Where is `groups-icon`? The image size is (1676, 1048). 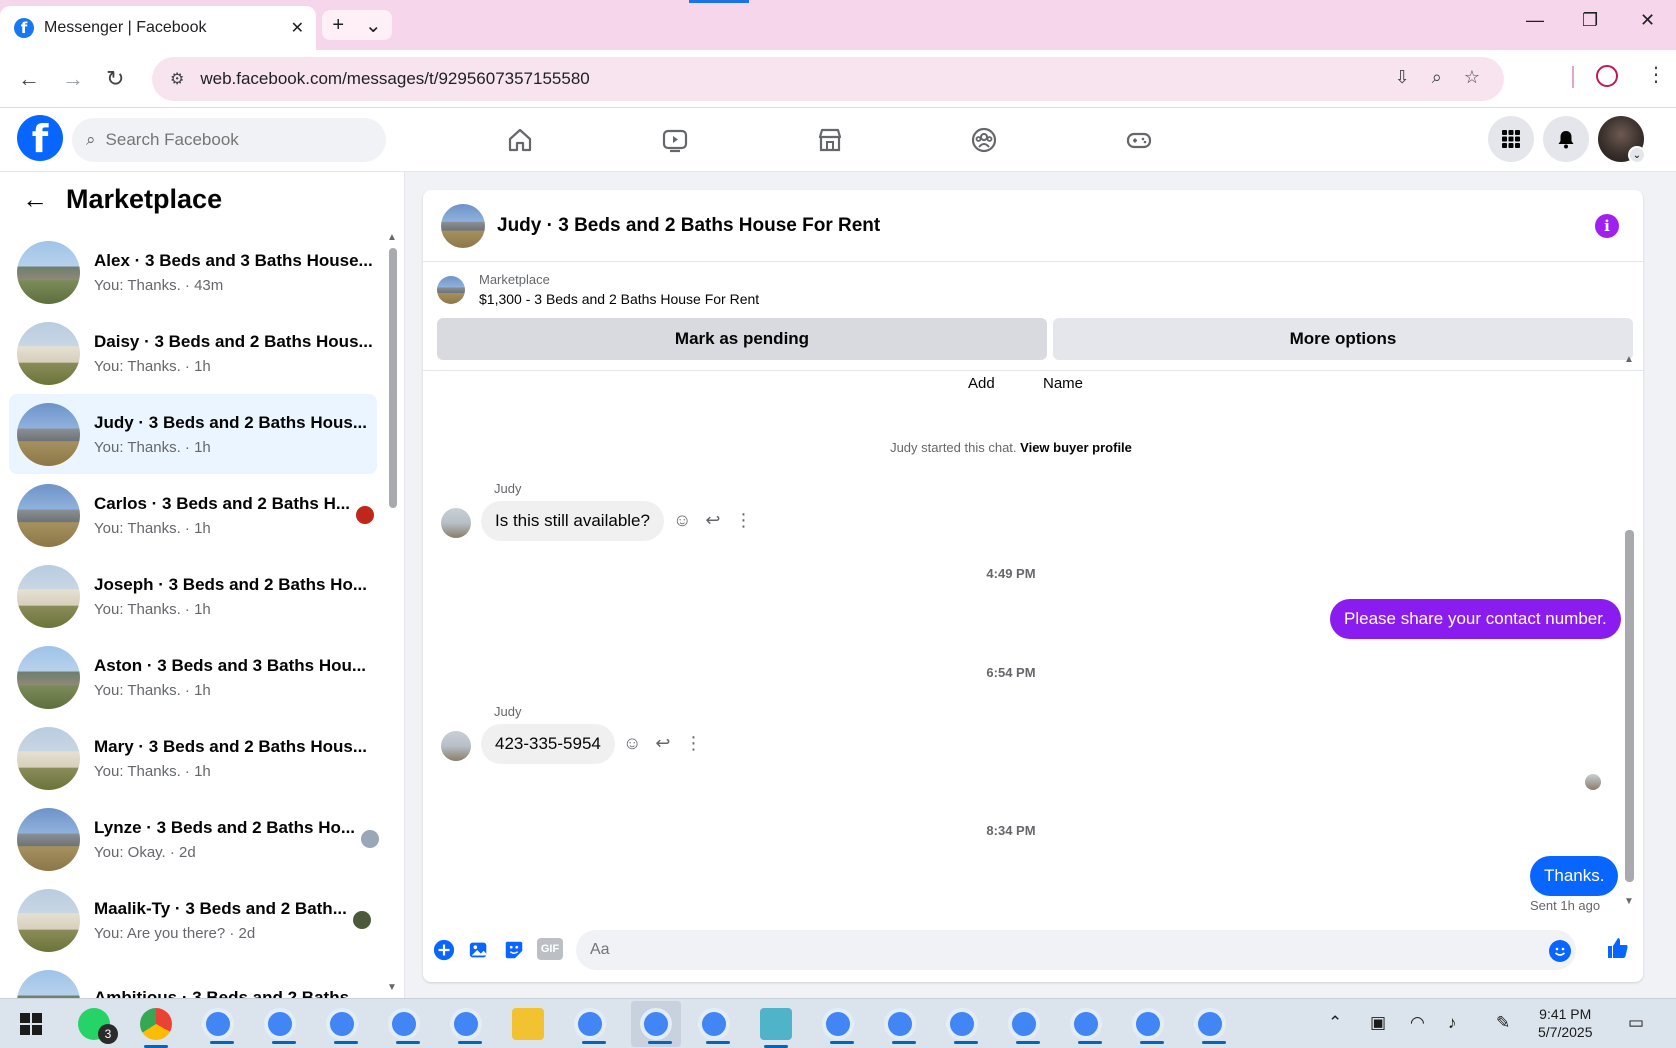 groups-icon is located at coordinates (984, 140).